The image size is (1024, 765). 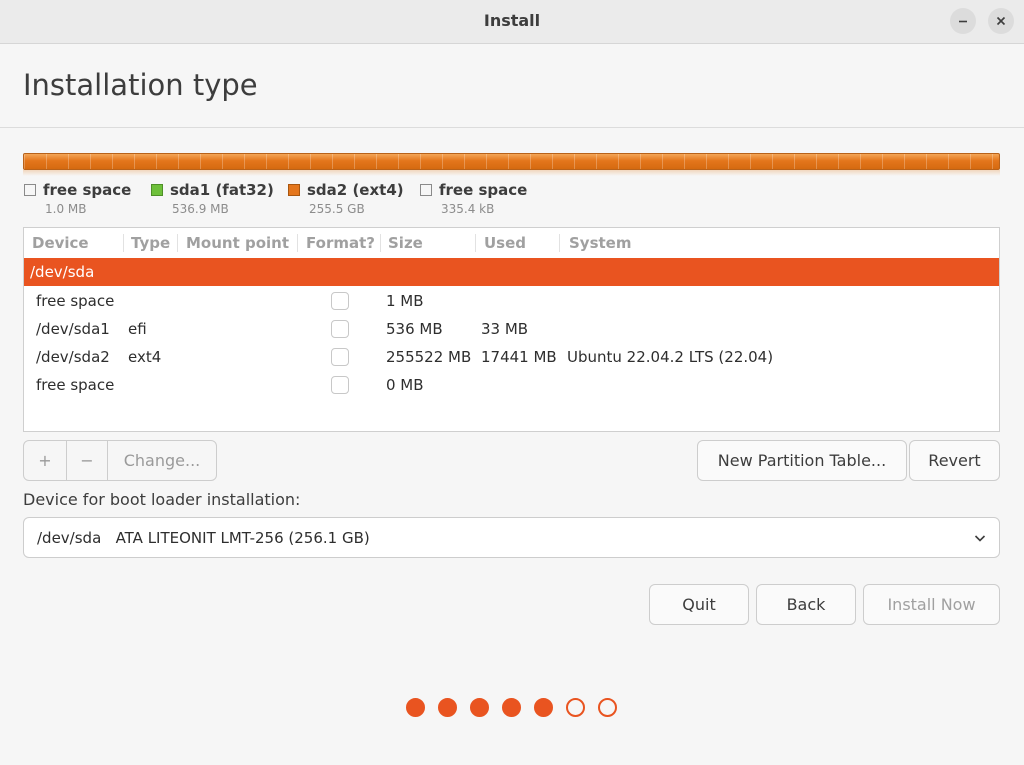 I want to click on step-dot-current, so click(x=543, y=707).